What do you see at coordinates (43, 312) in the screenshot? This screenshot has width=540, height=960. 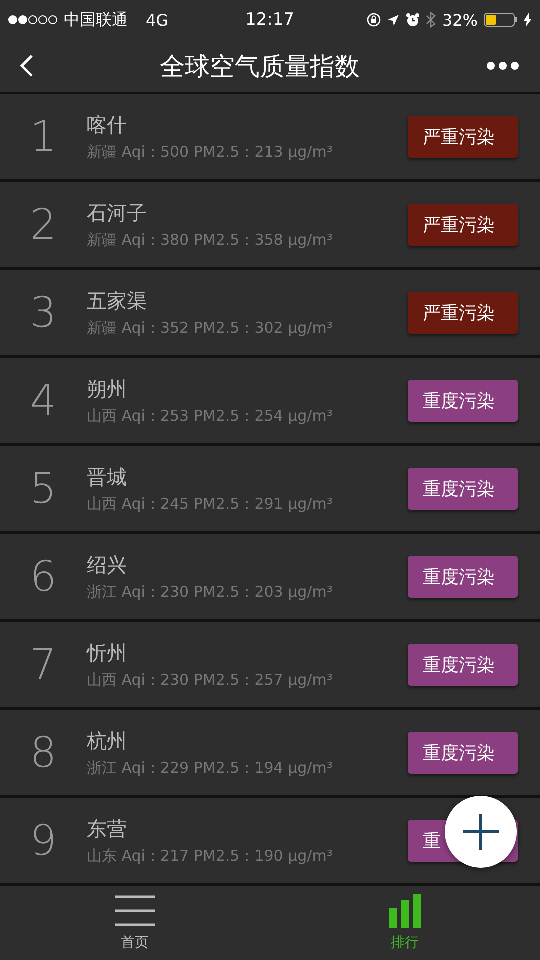 I see `rank-number: 3` at bounding box center [43, 312].